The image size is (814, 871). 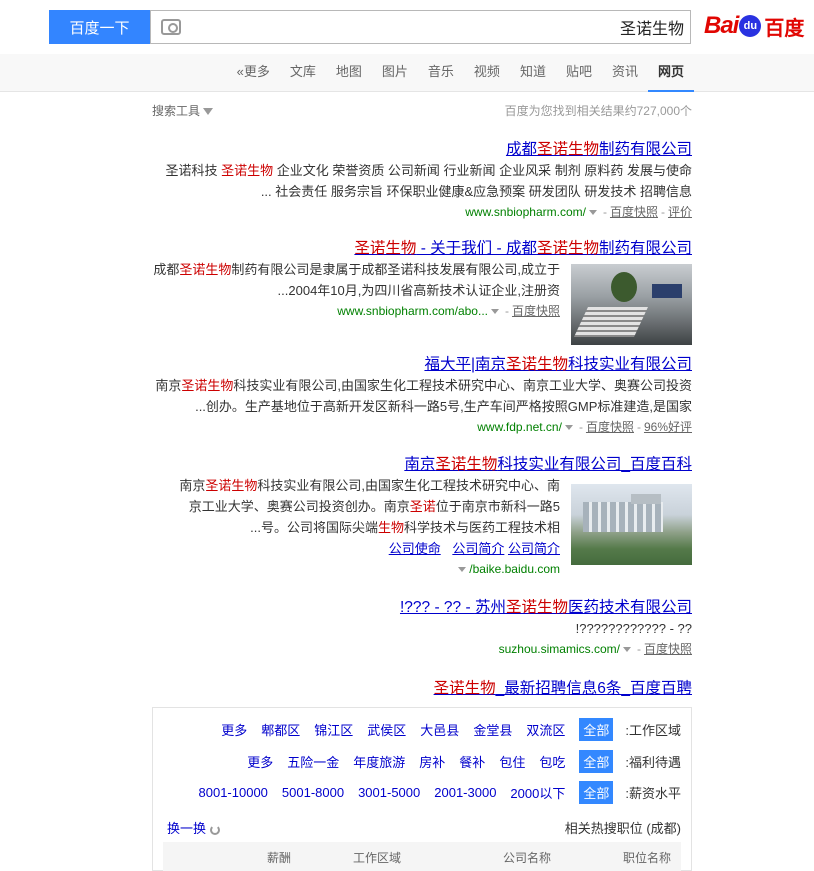 I want to click on tab-item: 网页, so click(x=670, y=73).